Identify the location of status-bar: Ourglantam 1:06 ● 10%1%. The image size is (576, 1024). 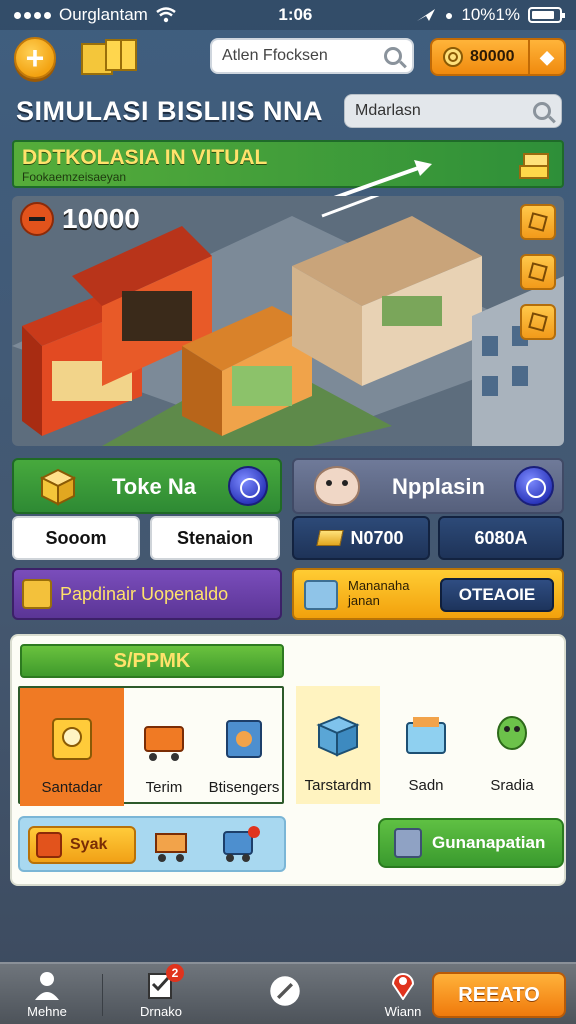
(288, 15).